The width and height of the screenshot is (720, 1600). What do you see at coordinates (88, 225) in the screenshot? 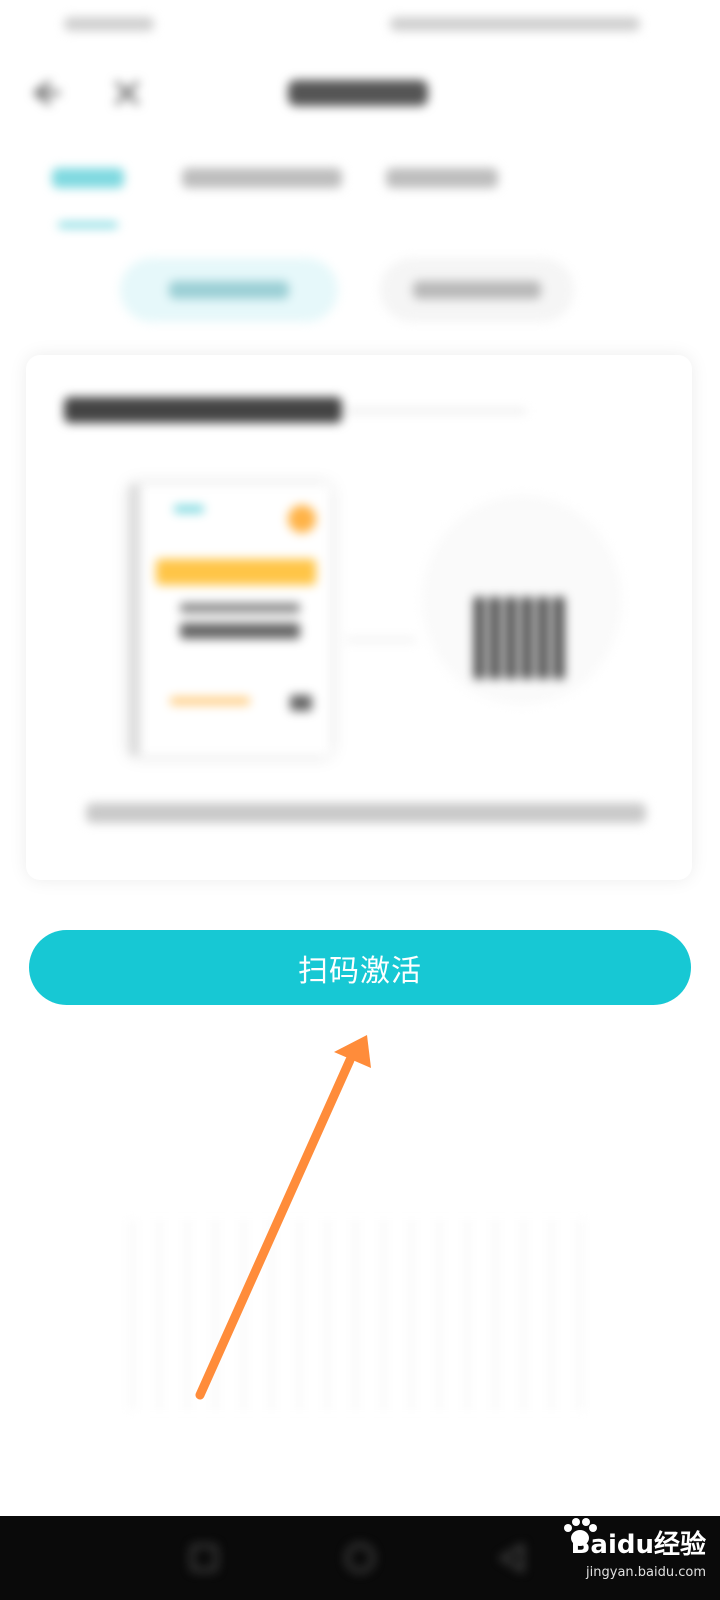
I see `tab-indicator` at bounding box center [88, 225].